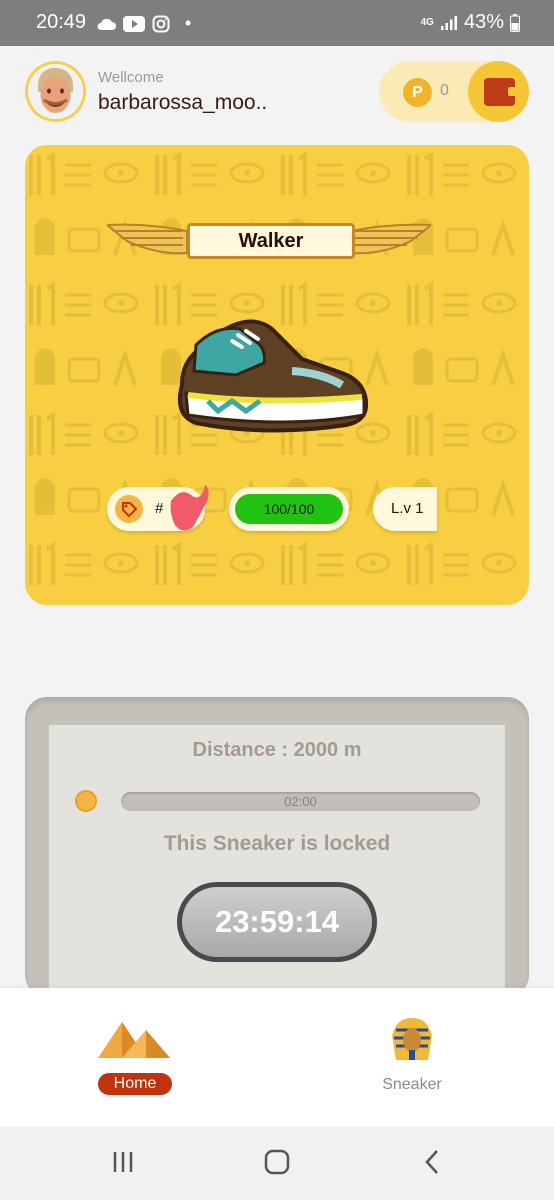 The height and width of the screenshot is (1200, 554). Describe the element at coordinates (277, 750) in the screenshot. I see `distance-label: Distance : 2000 m` at that location.